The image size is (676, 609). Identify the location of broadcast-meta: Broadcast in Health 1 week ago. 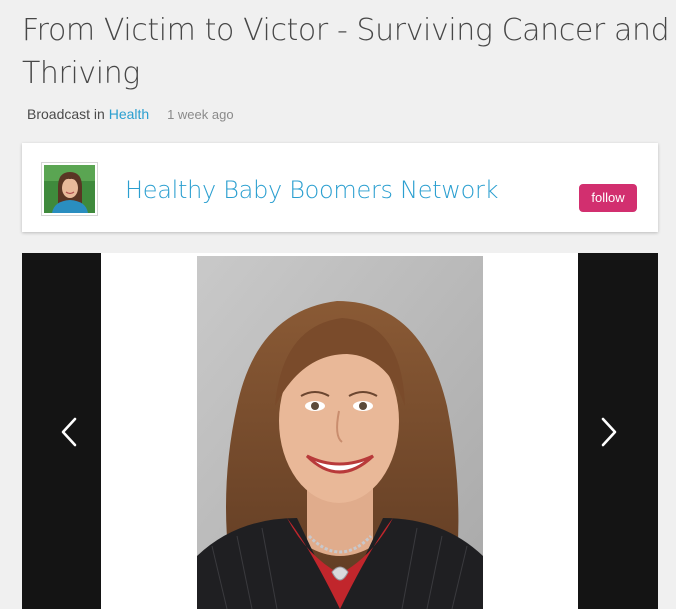
(130, 114).